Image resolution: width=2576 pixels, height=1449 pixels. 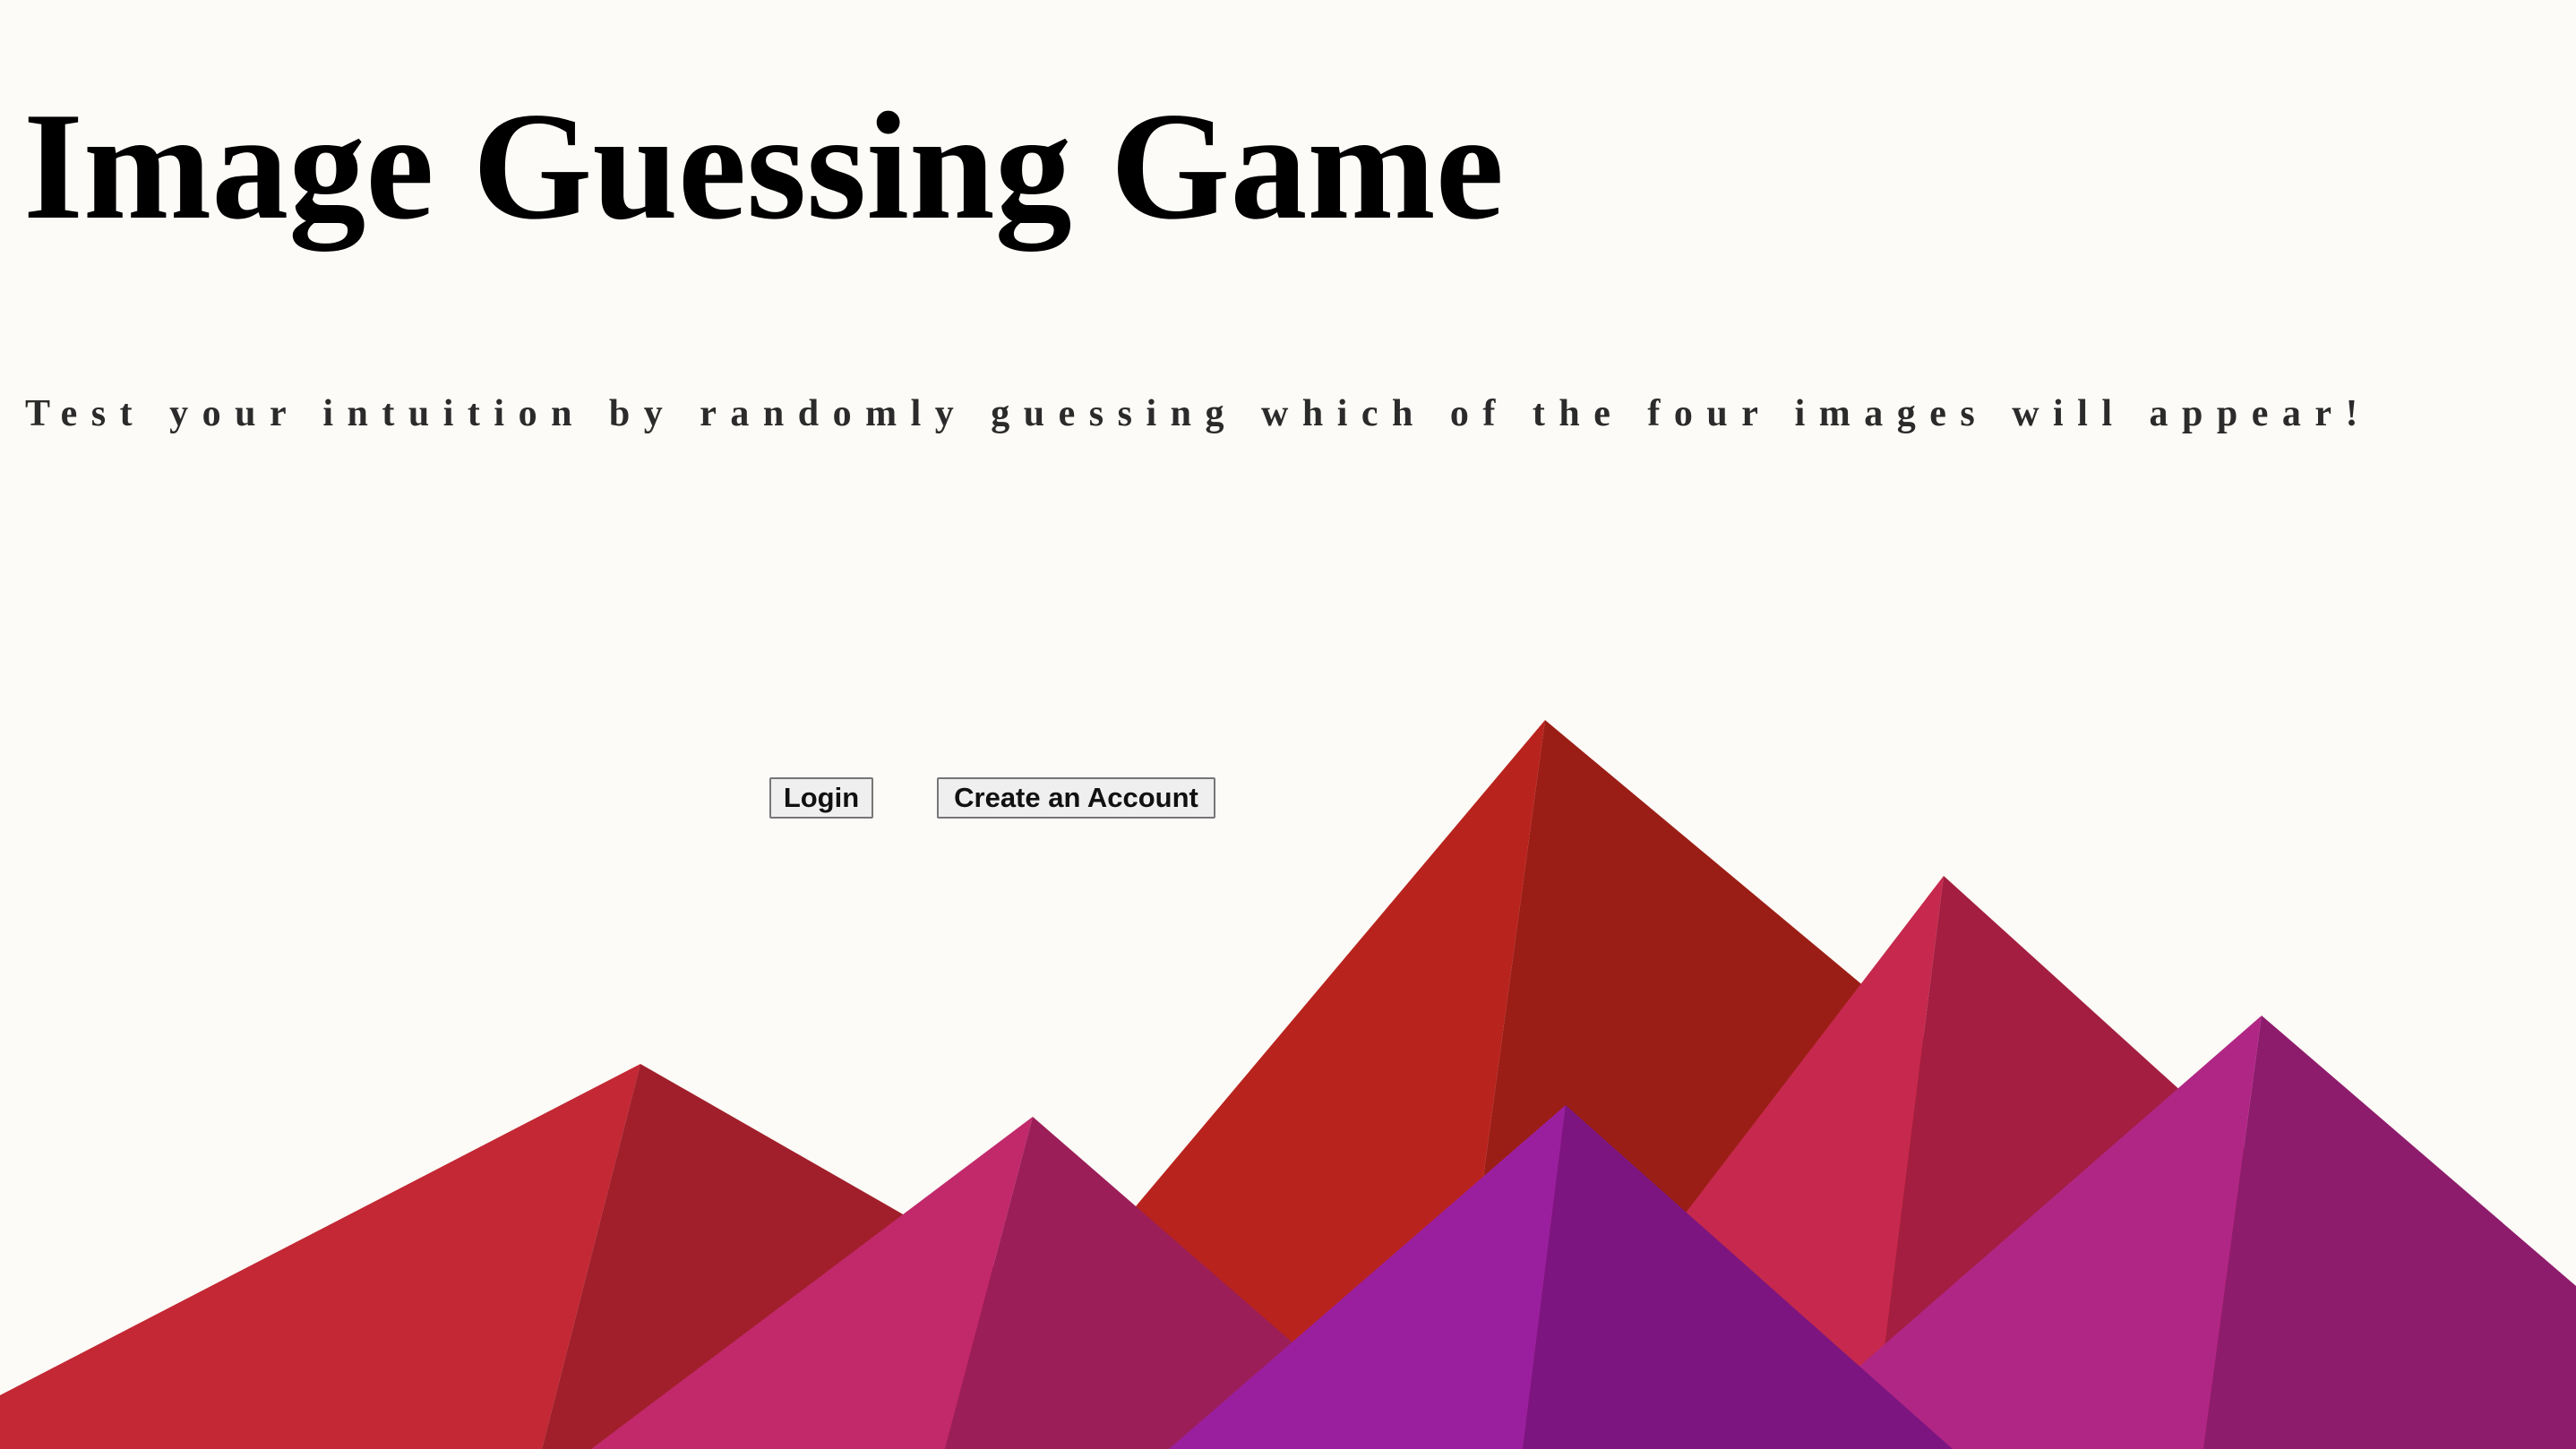 I want to click on mountain-peak-left, so click(x=501, y=1256).